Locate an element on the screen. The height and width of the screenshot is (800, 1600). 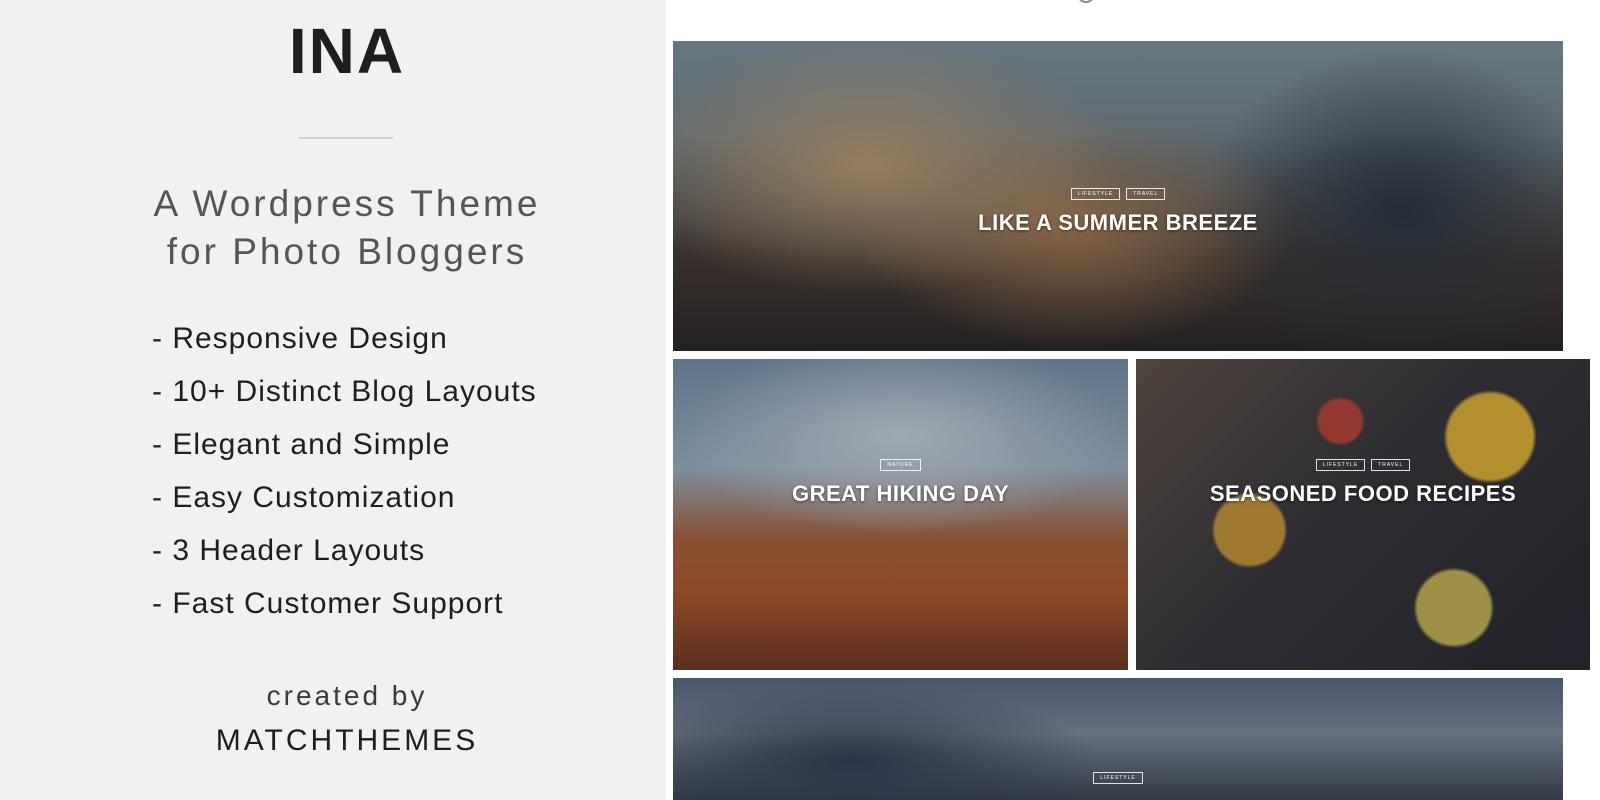
post-tags: NATURE is located at coordinates (900, 465).